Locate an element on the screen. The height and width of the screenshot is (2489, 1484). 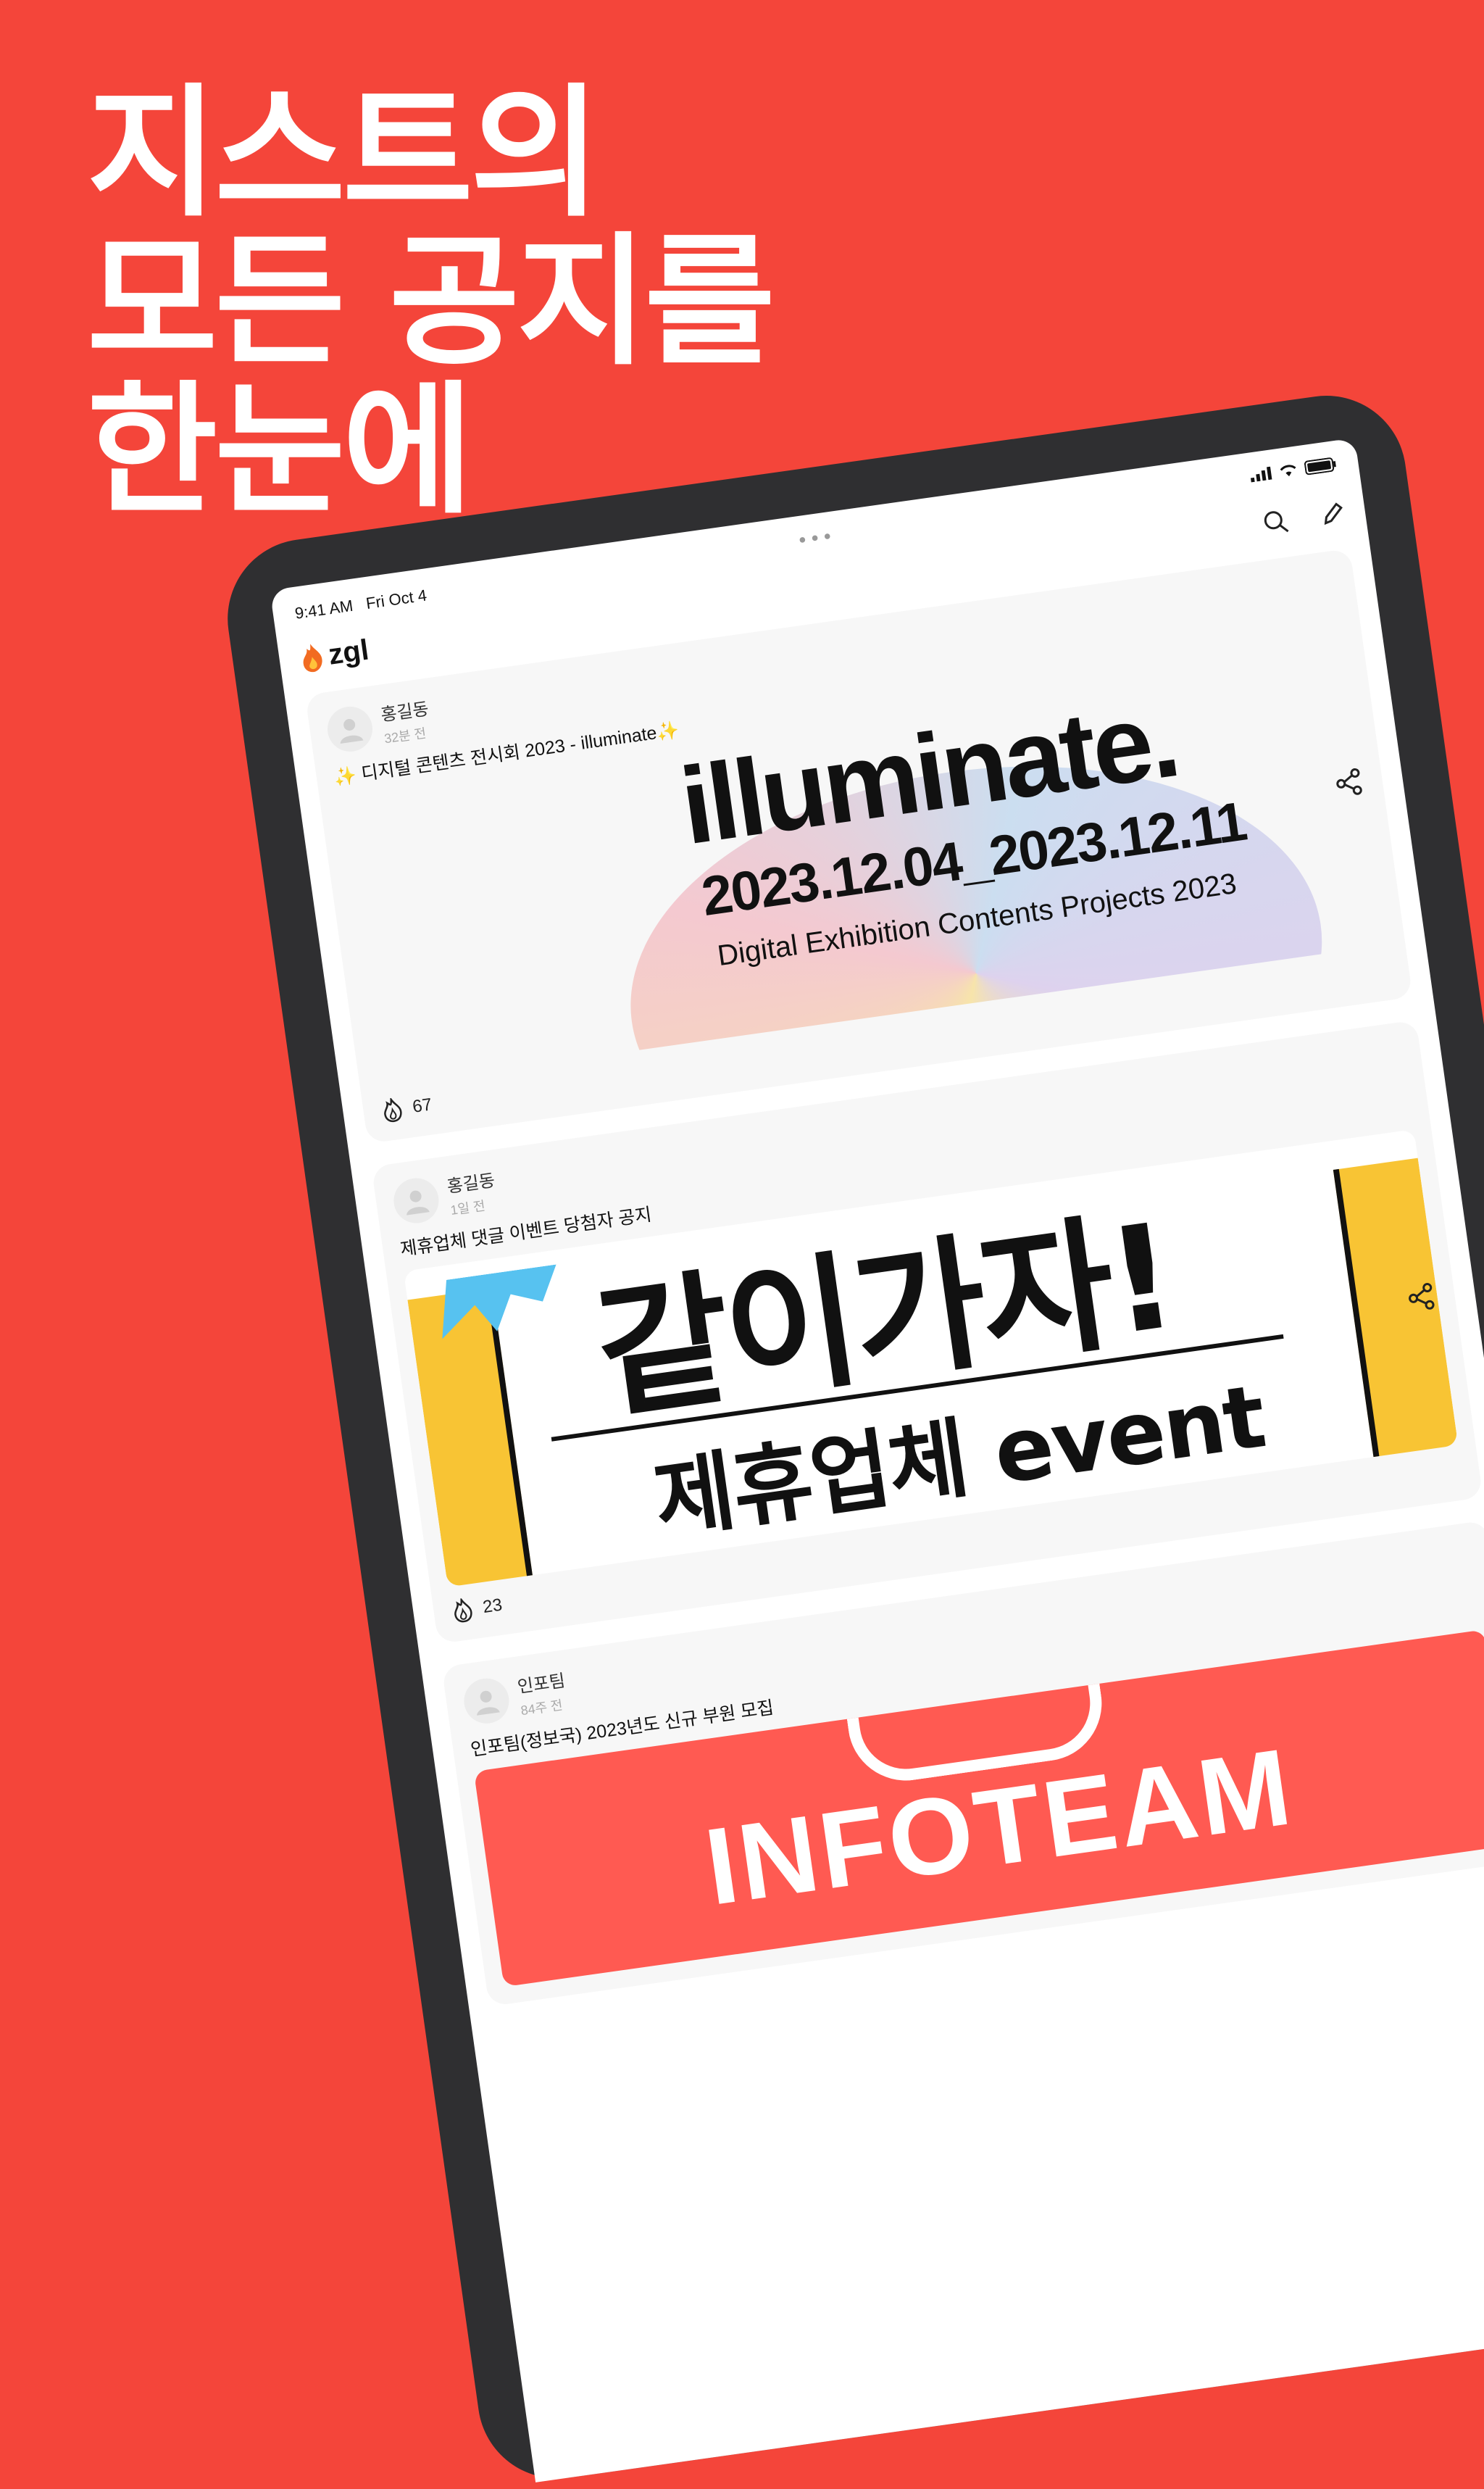
signal-icon is located at coordinates (1261, 474).